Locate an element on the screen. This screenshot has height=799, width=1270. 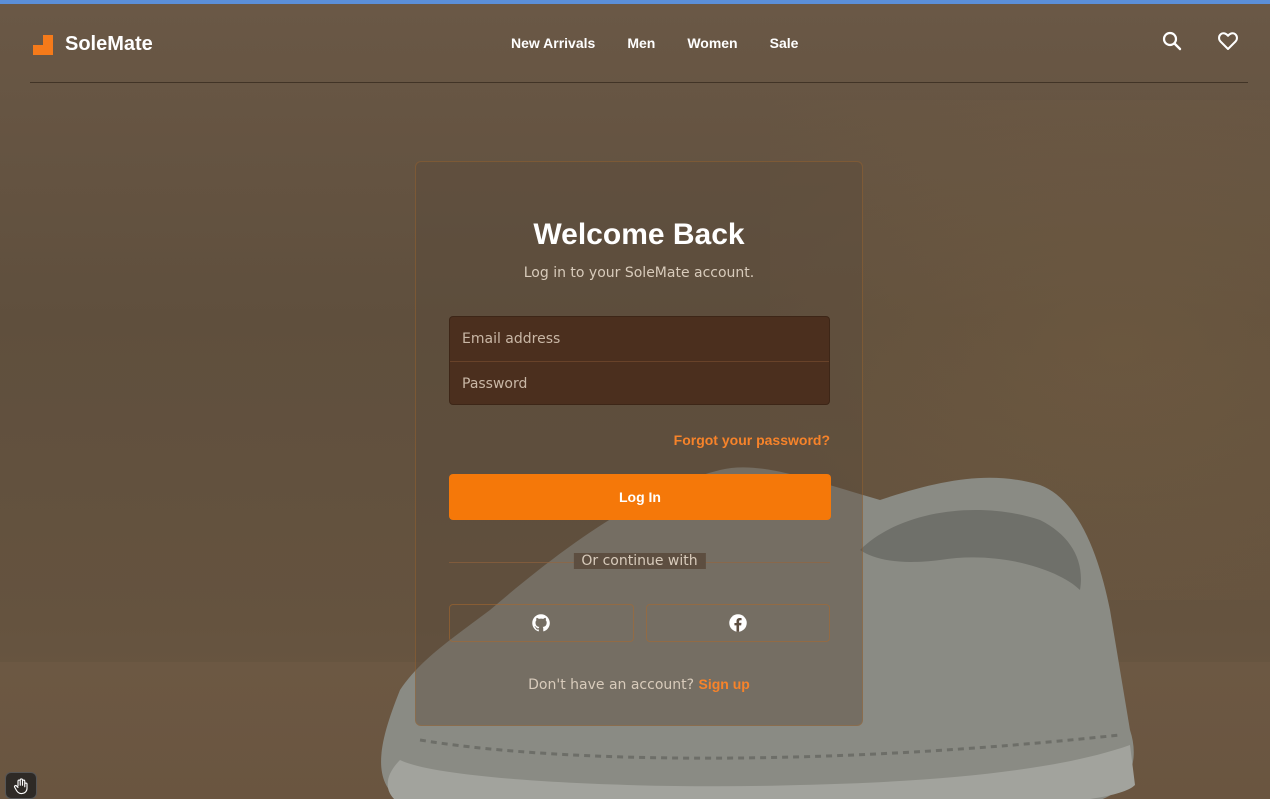
main-nav: New Arrivals Men Women Sale is located at coordinates (654, 43).